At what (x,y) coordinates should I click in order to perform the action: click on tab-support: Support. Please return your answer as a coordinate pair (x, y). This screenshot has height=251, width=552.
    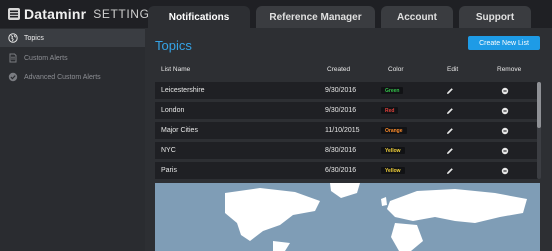
    Looking at the image, I should click on (495, 17).